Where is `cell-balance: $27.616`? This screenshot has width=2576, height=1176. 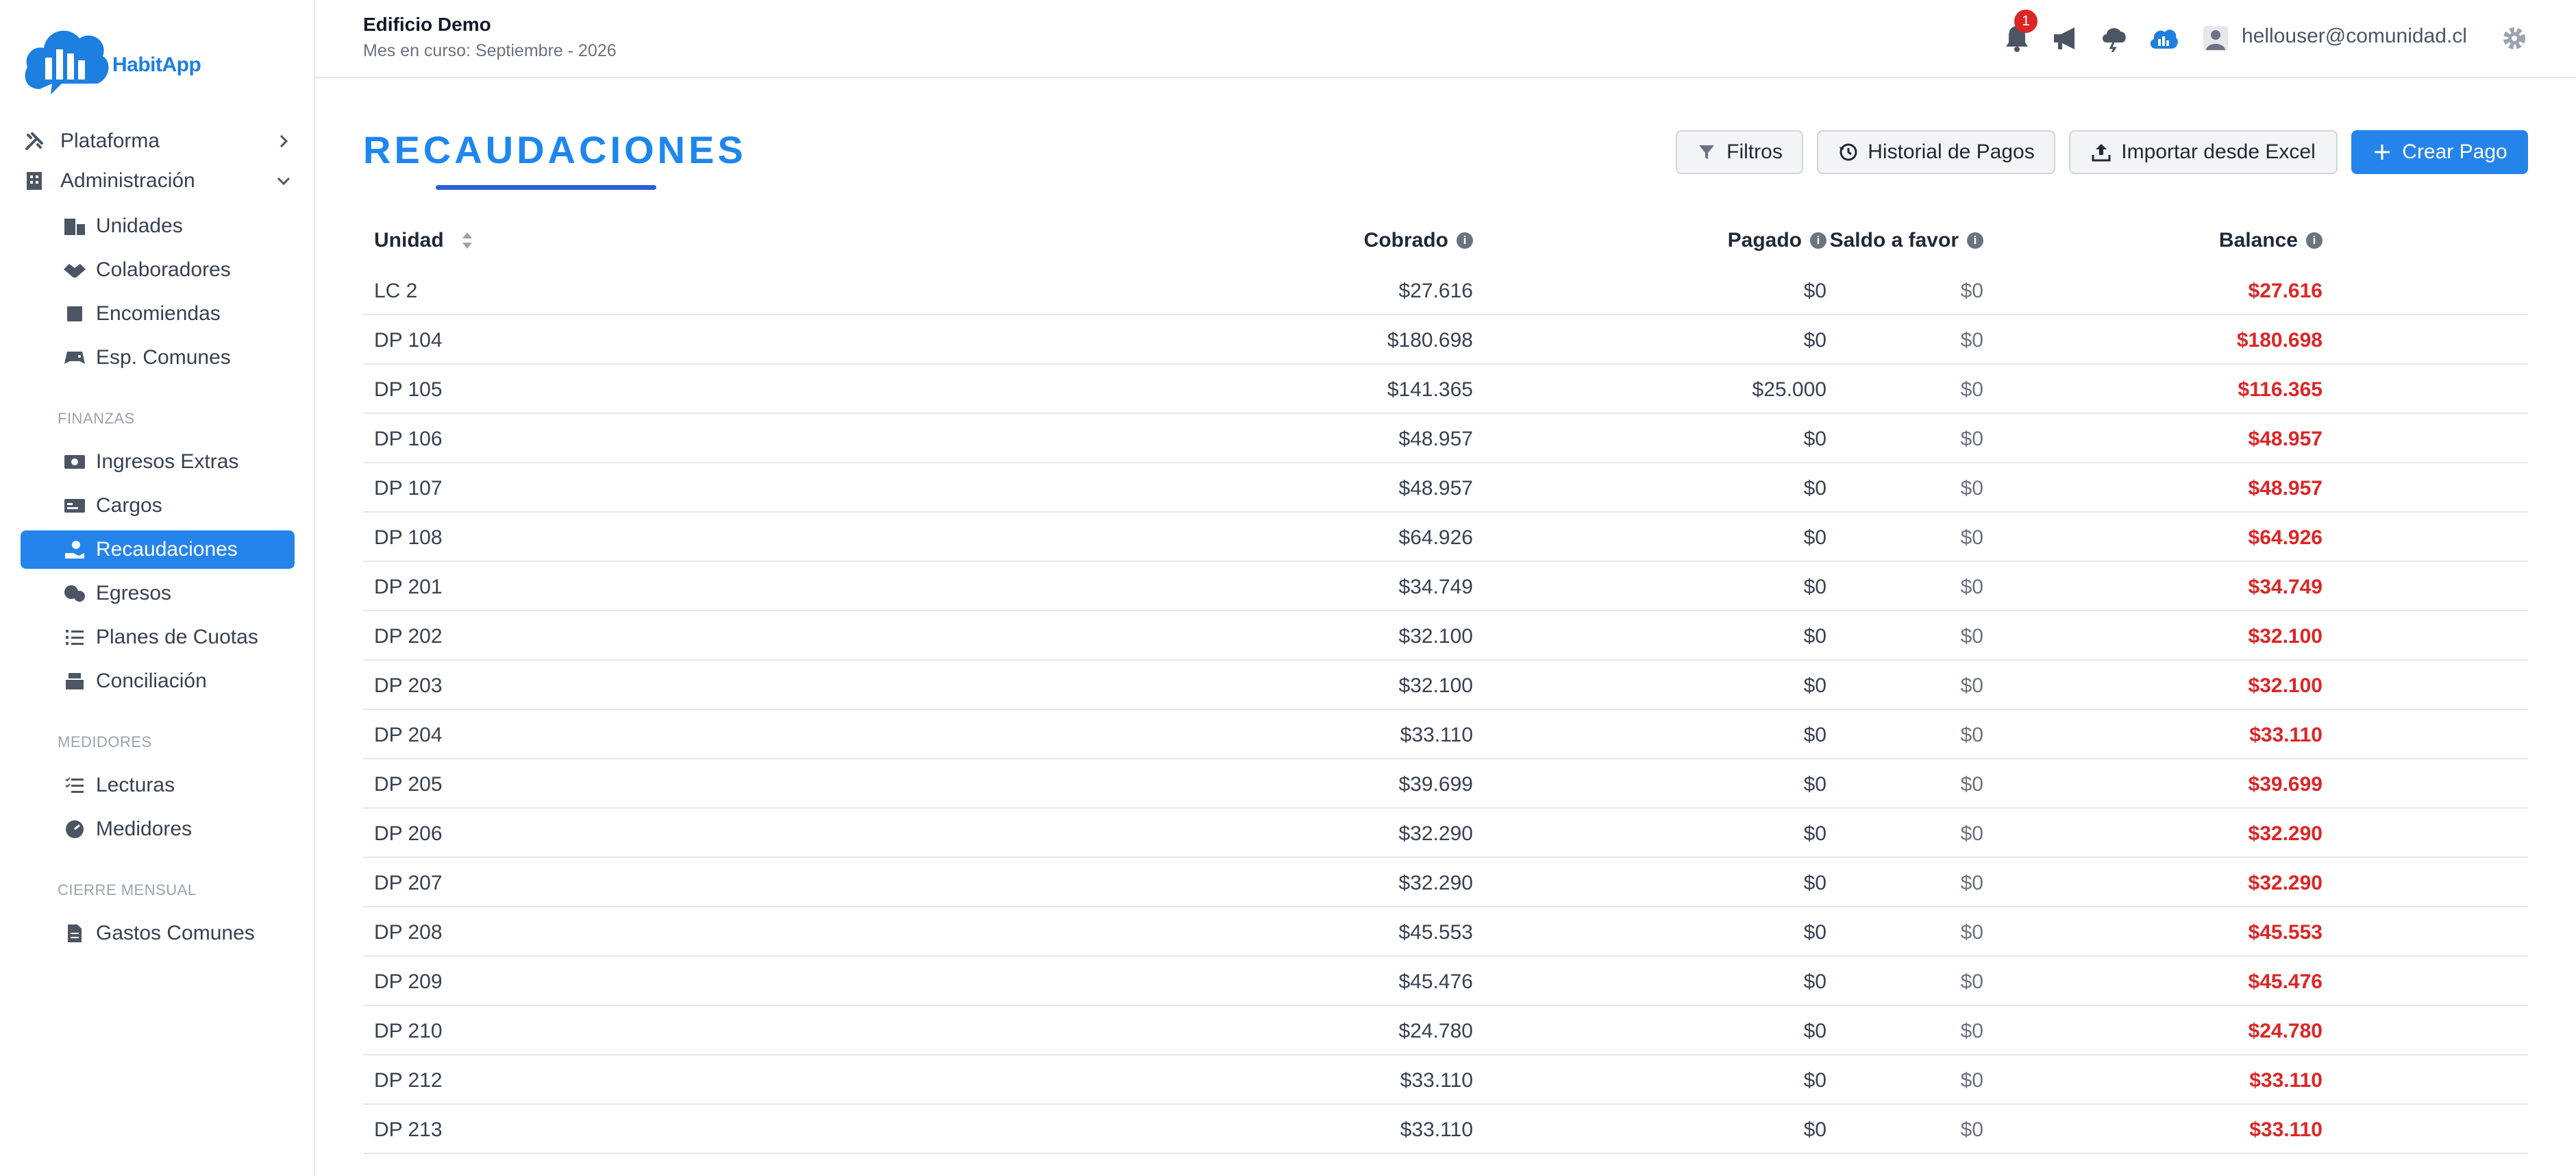 cell-balance: $27.616 is located at coordinates (2285, 291).